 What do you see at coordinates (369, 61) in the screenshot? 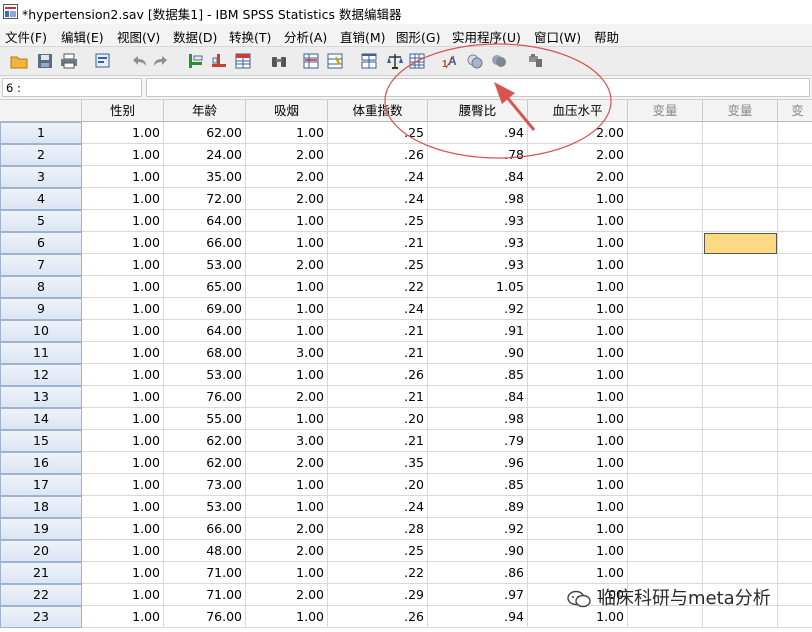
I see `split-file-icon` at bounding box center [369, 61].